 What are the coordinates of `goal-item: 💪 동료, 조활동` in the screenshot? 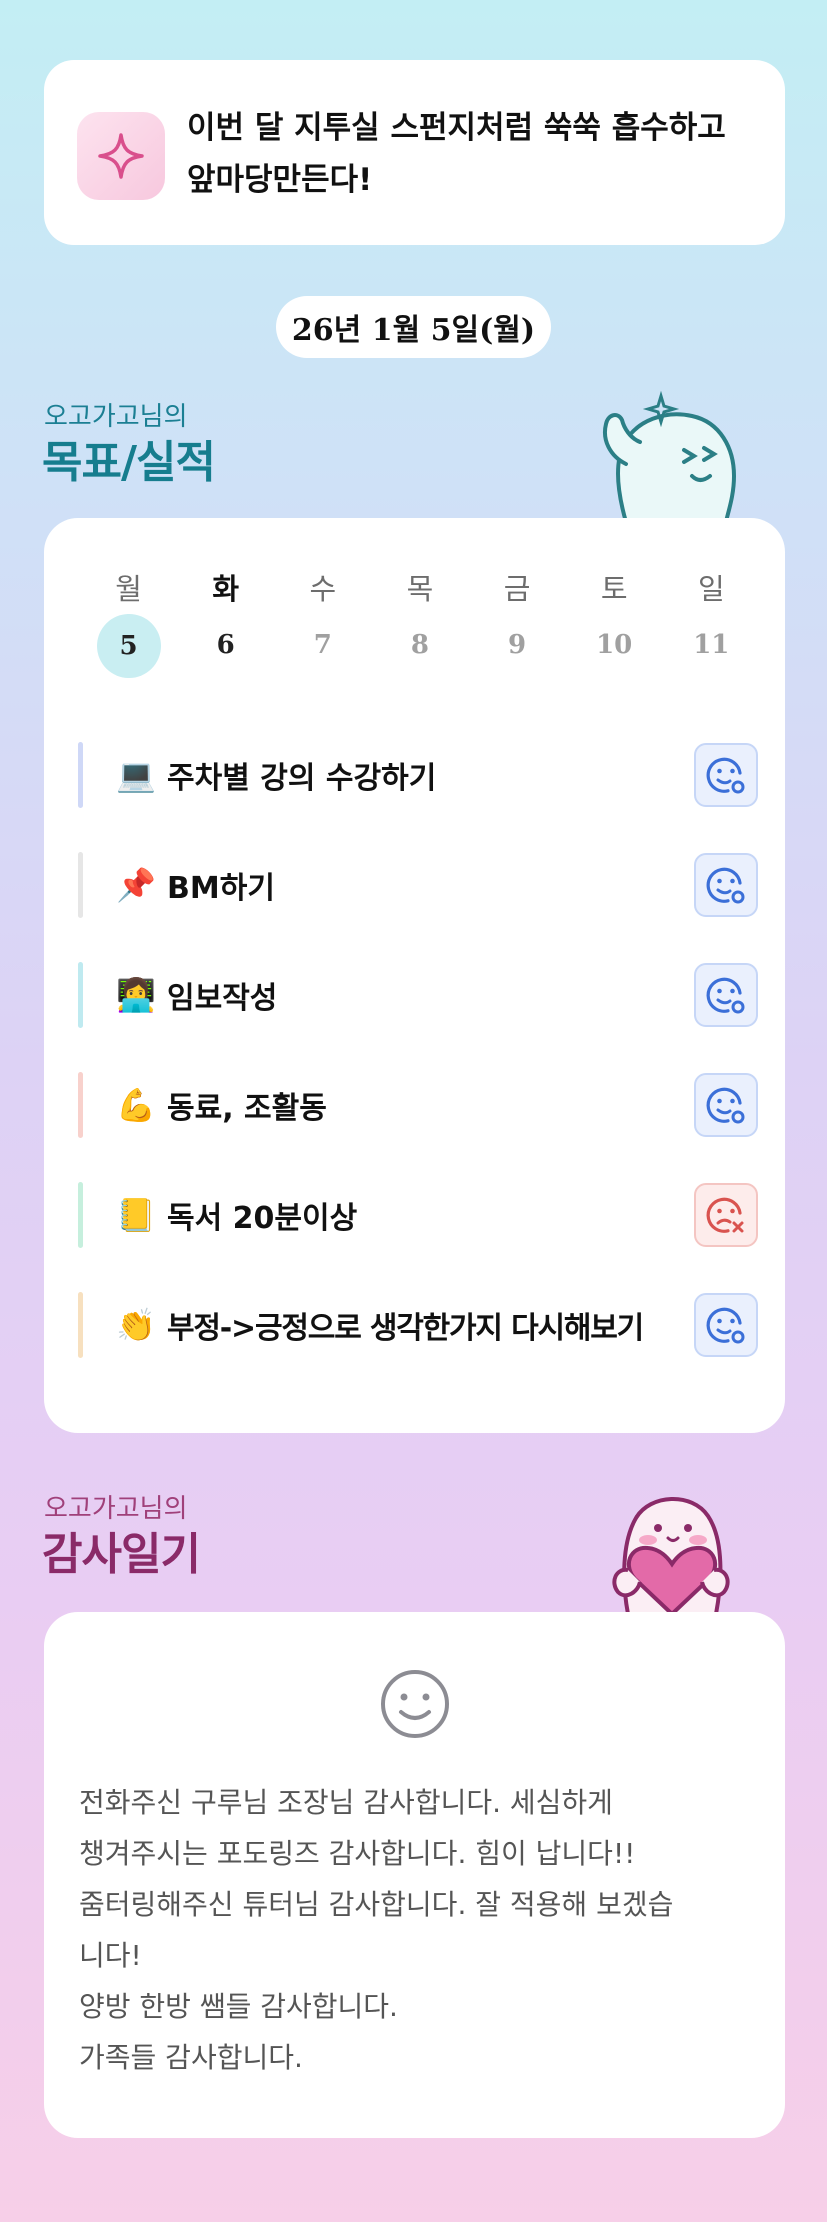 It's located at (418, 1105).